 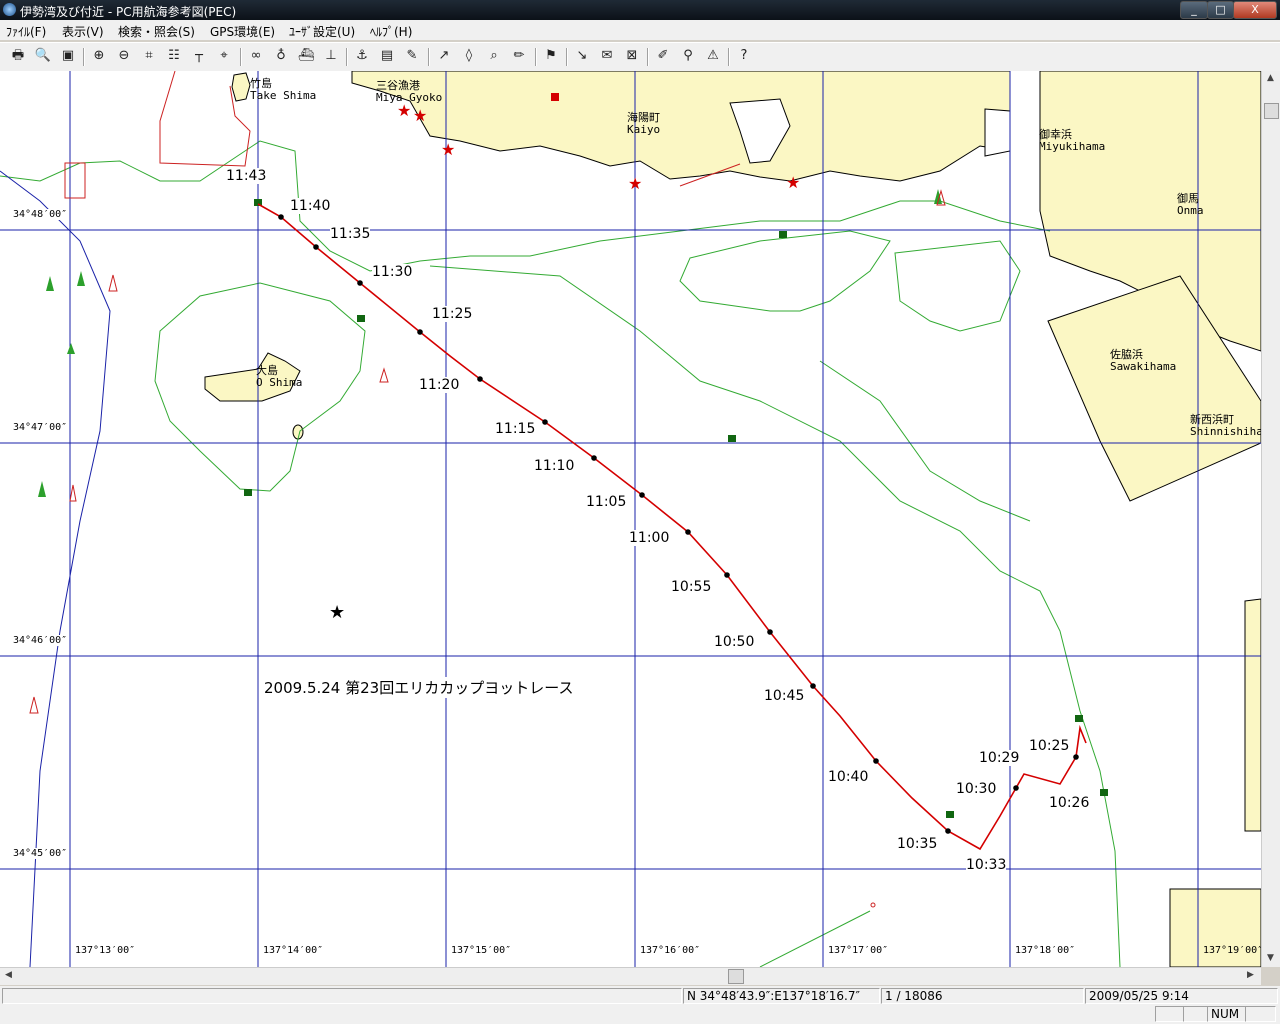 What do you see at coordinates (128, 12) in the screenshot?
I see `window-title: 伊勢湾及び付近 - PC用航海参考図(PEC)` at bounding box center [128, 12].